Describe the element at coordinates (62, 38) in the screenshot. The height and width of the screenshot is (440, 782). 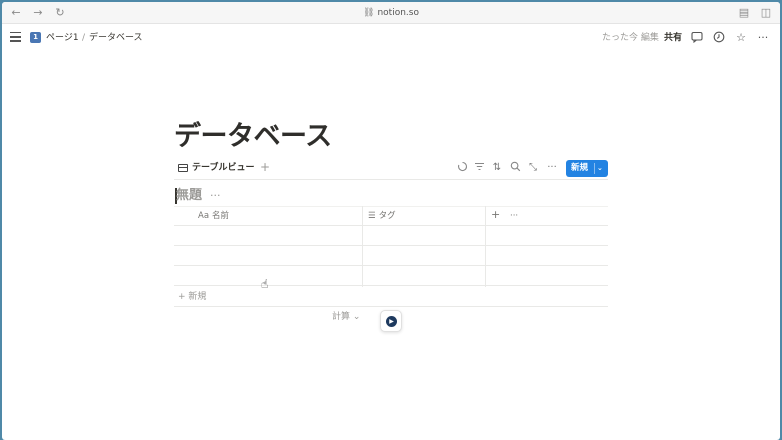
I see `breadcrumb-page: ページ1` at that location.